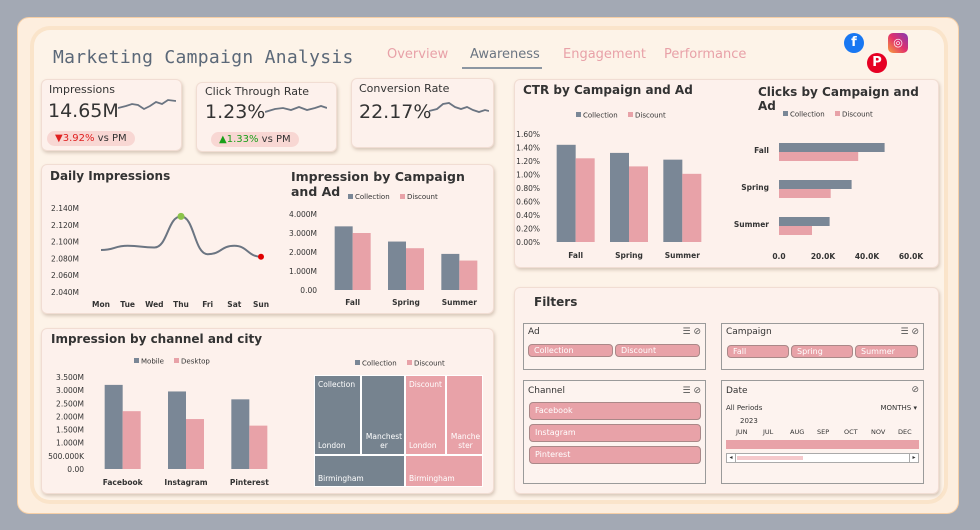 The image size is (980, 530). What do you see at coordinates (383, 415) in the screenshot?
I see `treemap-collection-manchester: Manchest er` at bounding box center [383, 415].